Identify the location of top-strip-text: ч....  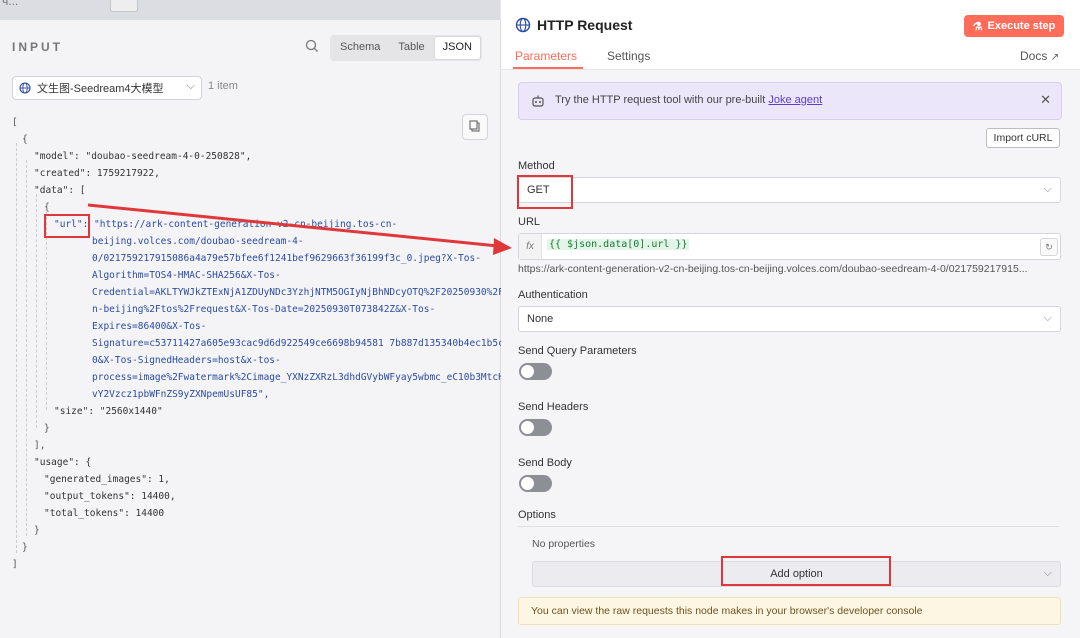
(10, 4).